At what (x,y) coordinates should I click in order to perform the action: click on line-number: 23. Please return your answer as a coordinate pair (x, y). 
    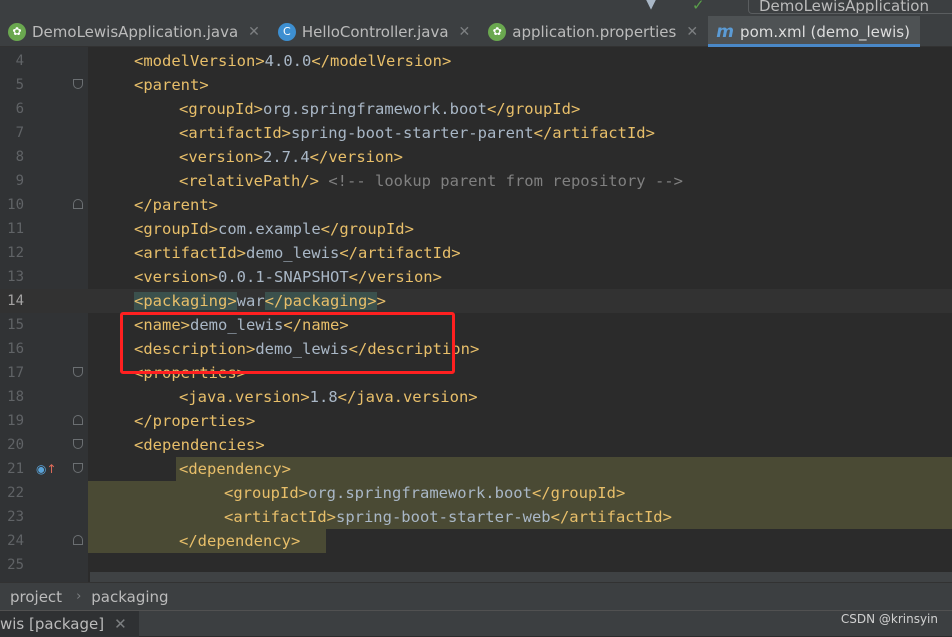
    Looking at the image, I should click on (15, 517).